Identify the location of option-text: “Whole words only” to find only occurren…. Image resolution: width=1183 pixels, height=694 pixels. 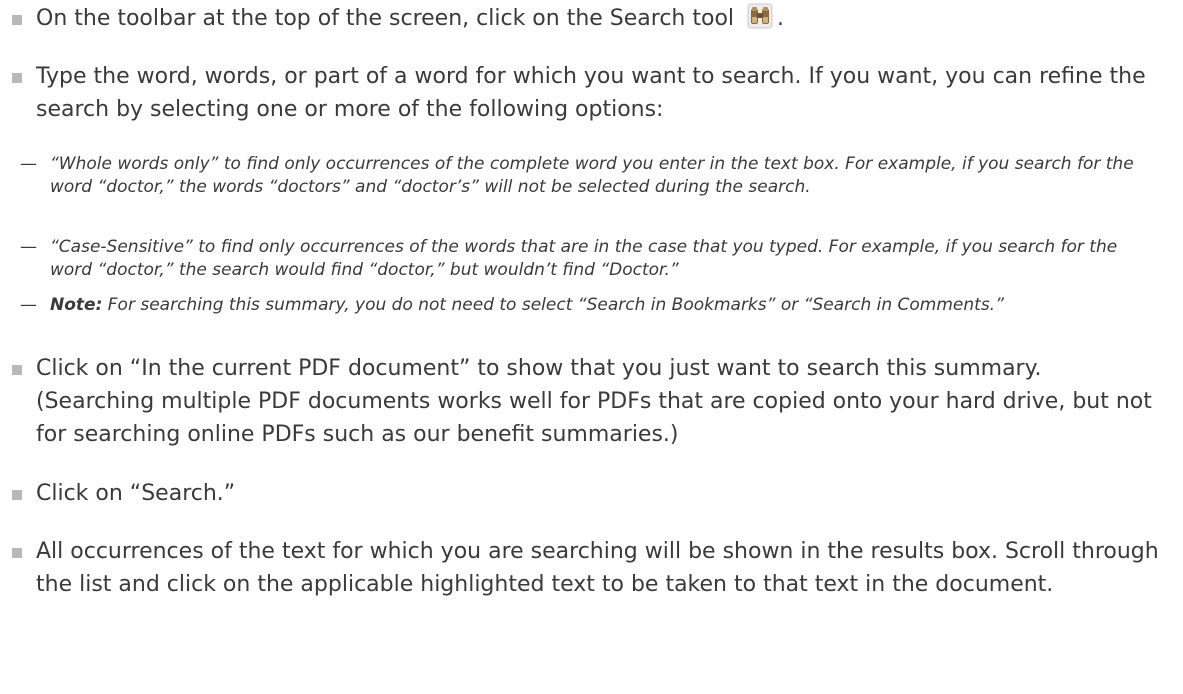
(592, 175).